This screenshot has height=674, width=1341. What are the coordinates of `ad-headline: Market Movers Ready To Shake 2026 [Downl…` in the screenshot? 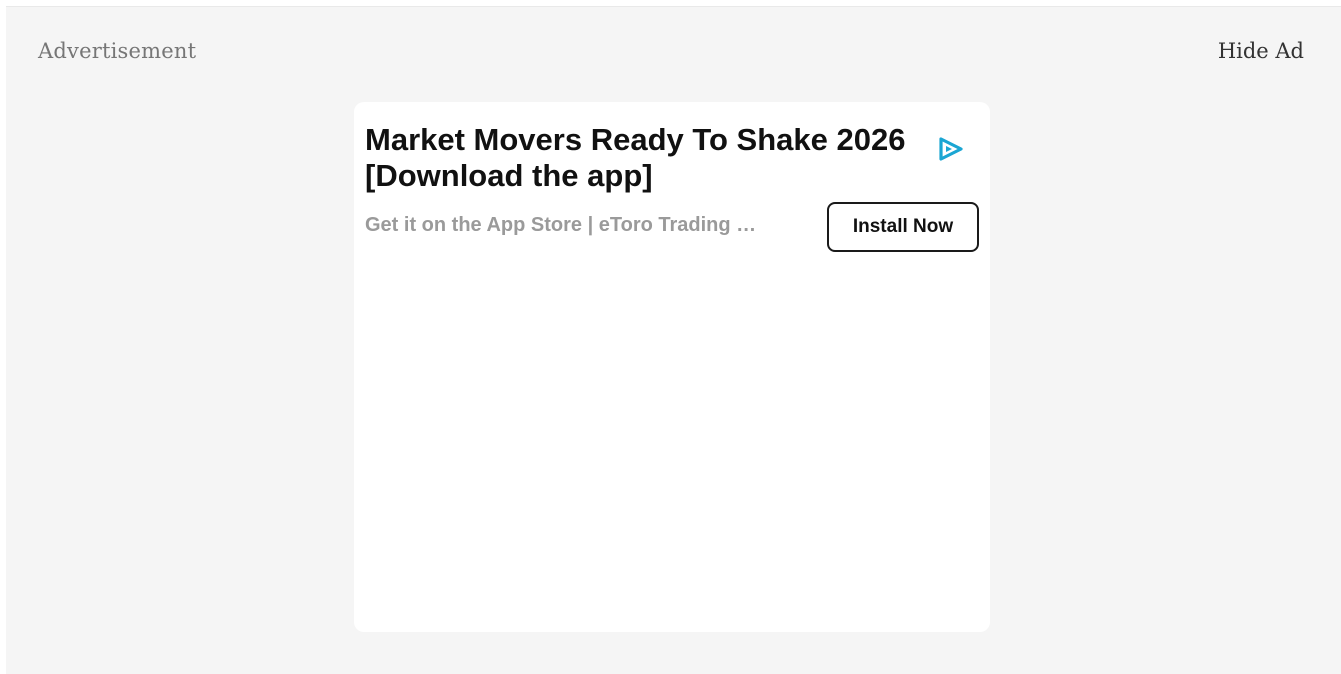 It's located at (665, 158).